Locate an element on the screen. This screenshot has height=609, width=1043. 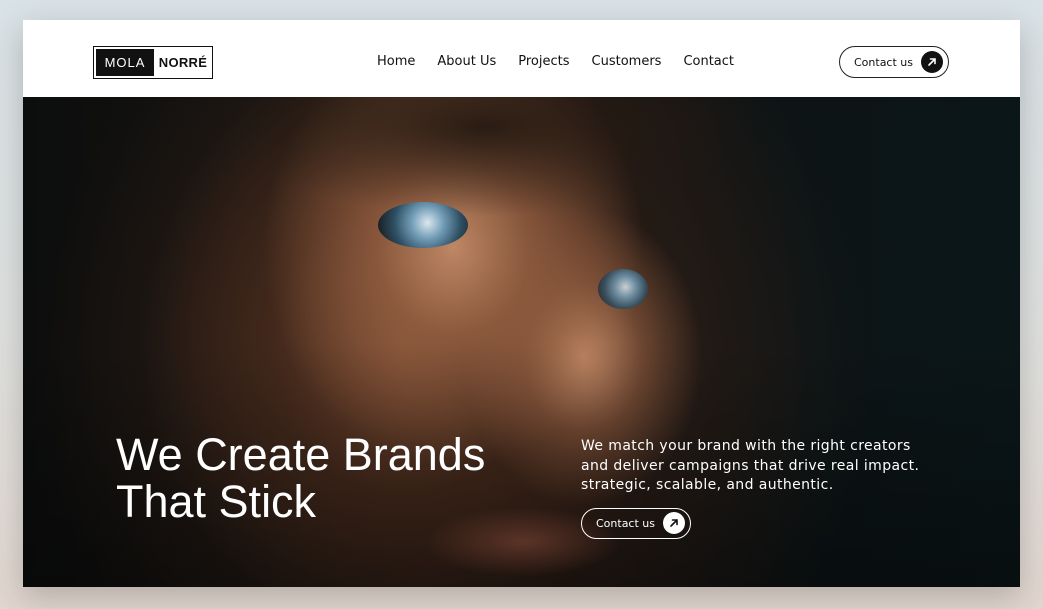
brand-logo: MOLA NORRÉ is located at coordinates (153, 62).